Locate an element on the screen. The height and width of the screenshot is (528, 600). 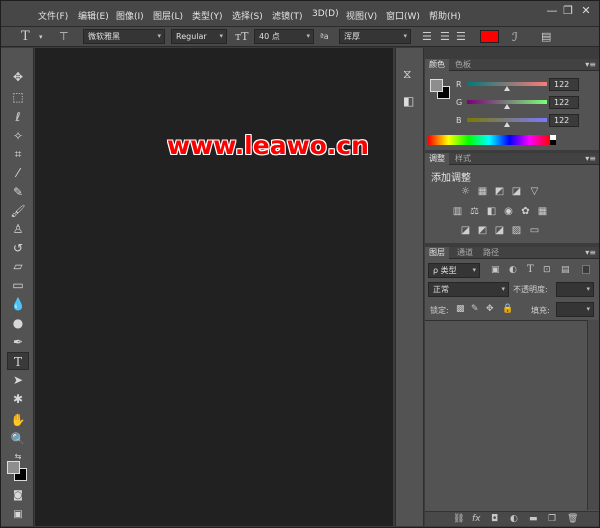
move-icon: ✥ is located at coordinates (18, 77).